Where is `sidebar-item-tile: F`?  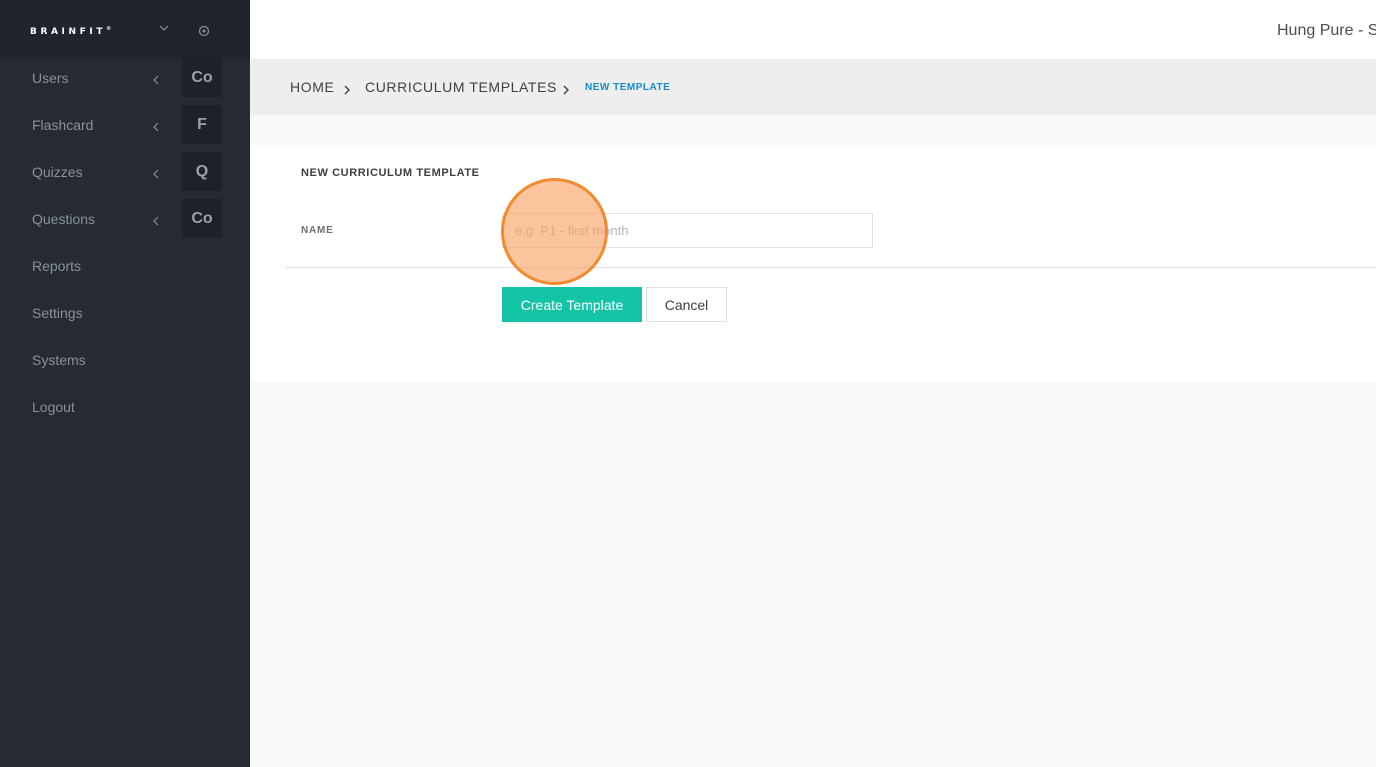
sidebar-item-tile: F is located at coordinates (202, 124).